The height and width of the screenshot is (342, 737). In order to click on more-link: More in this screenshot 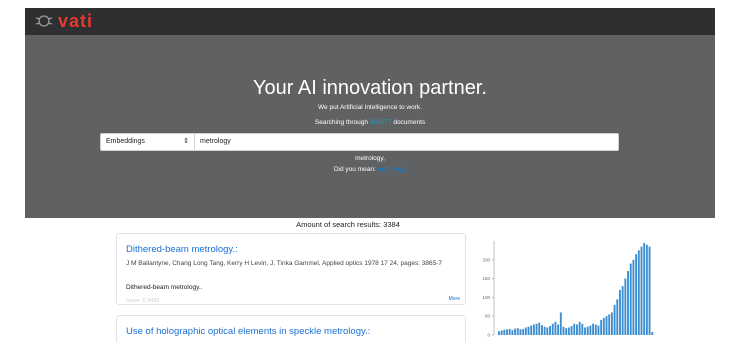, I will do `click(454, 299)`.